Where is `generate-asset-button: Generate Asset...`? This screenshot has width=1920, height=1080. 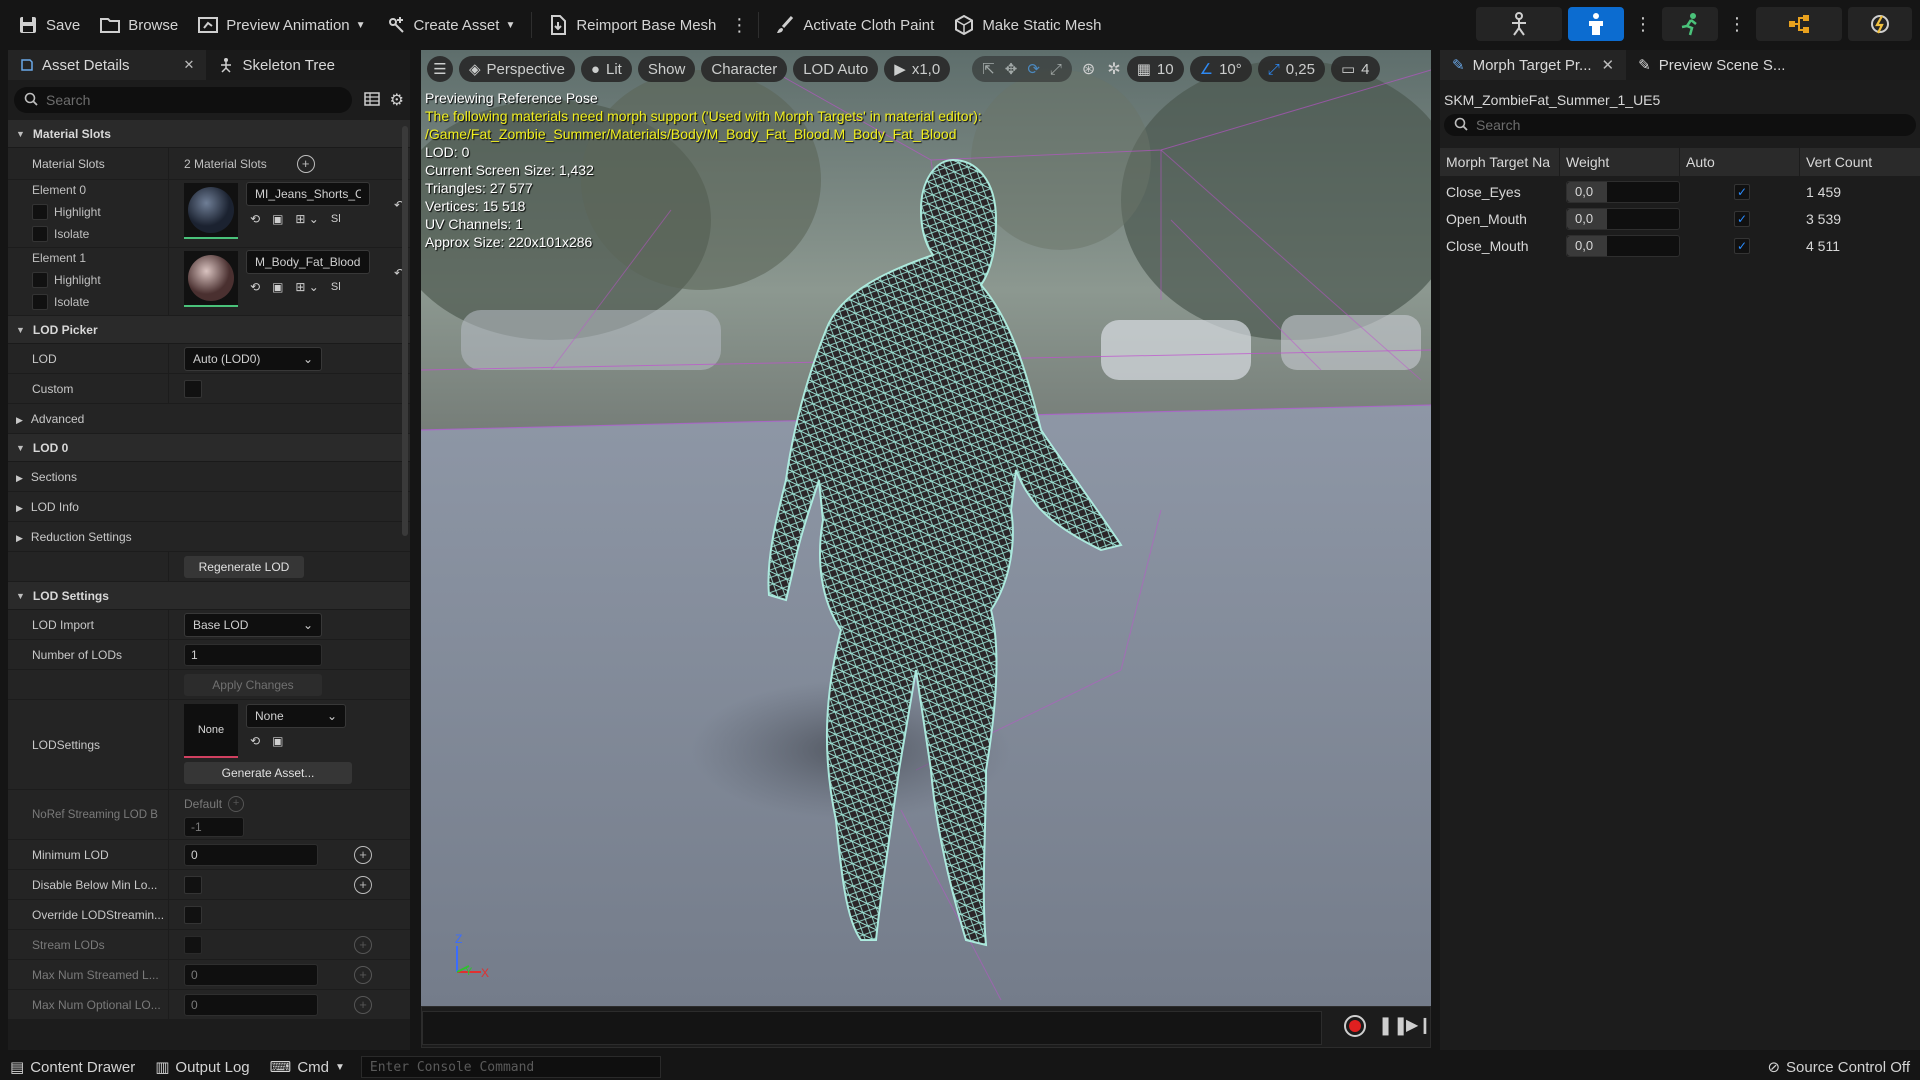
generate-asset-button: Generate Asset... is located at coordinates (268, 773).